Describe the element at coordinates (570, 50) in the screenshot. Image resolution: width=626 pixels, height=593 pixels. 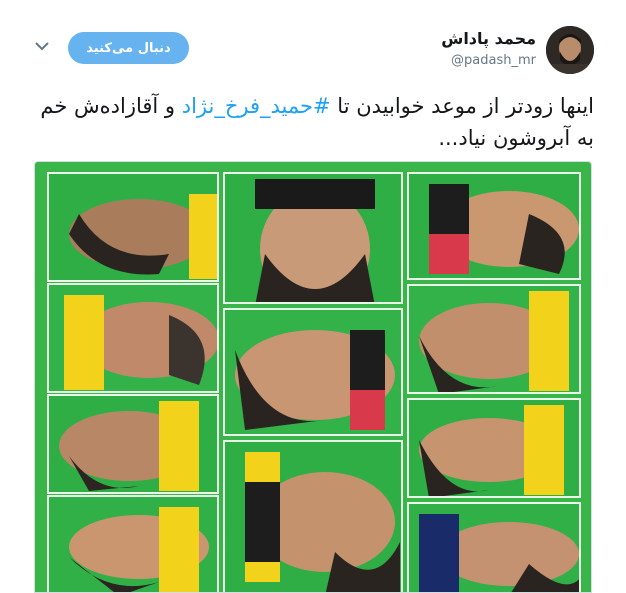
I see `avatar` at that location.